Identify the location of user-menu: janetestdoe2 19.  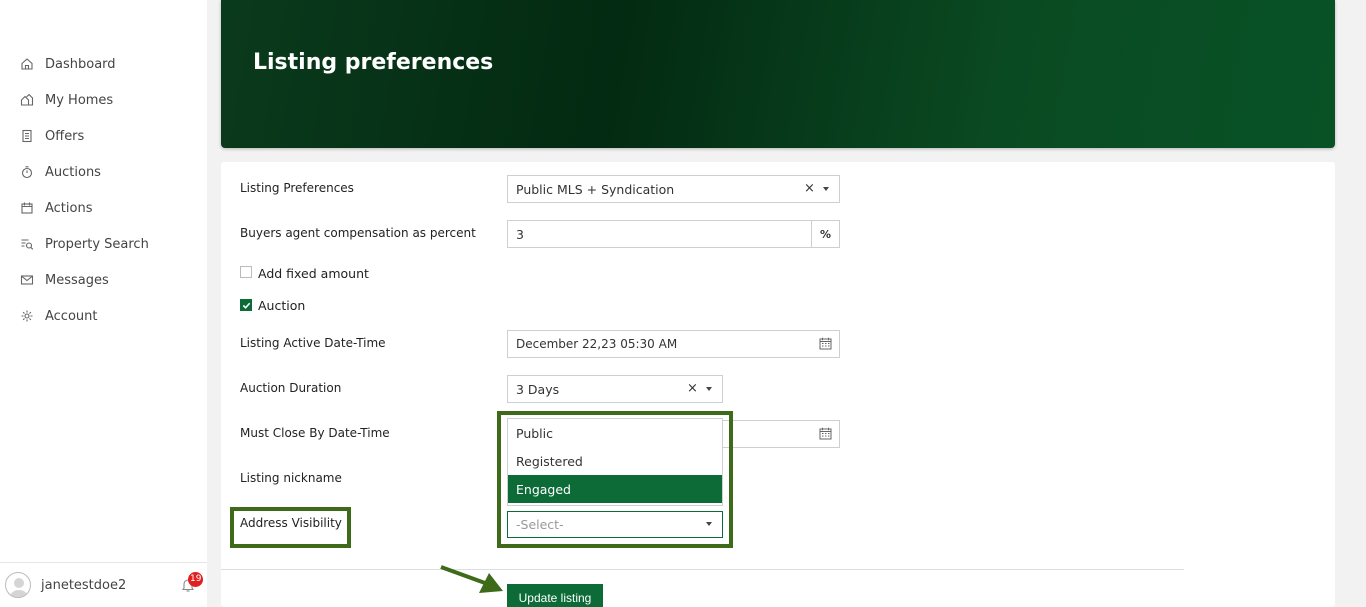
(103, 584).